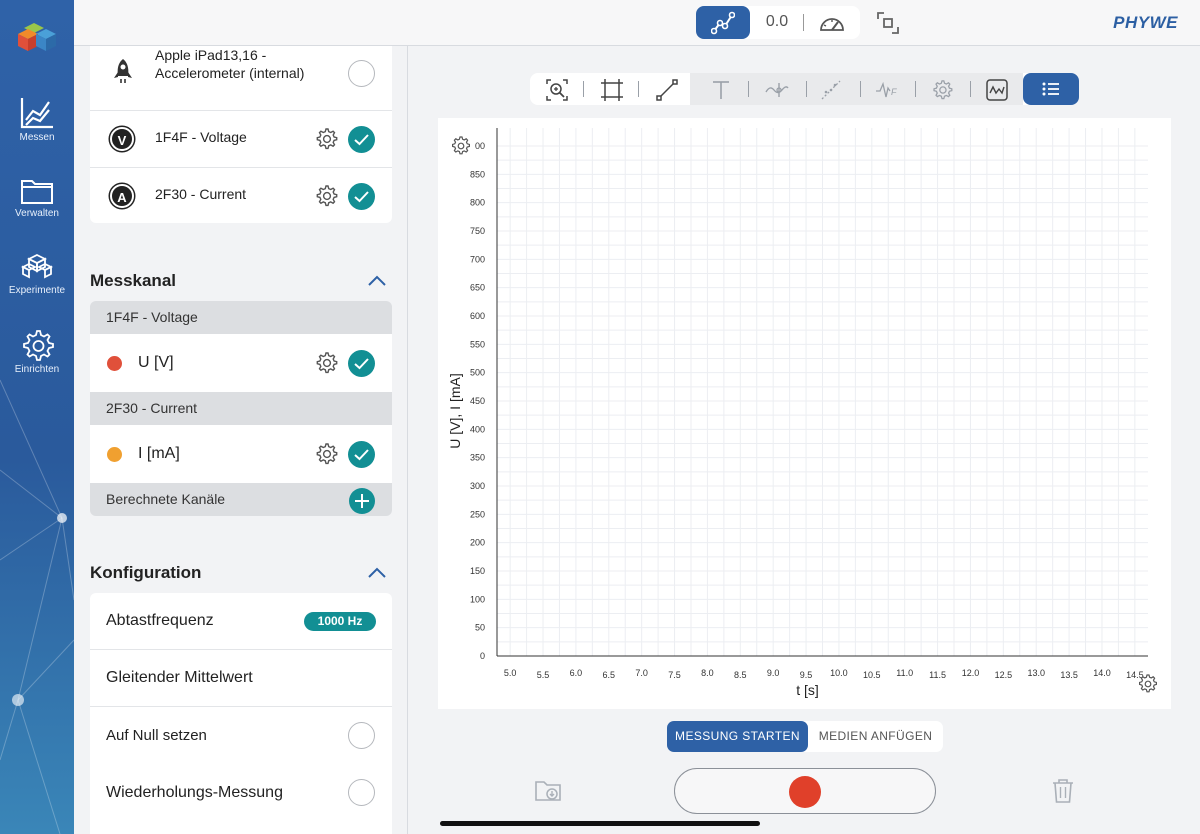  Describe the element at coordinates (477, 231) in the screenshot. I see `y-tick-label: 750` at that location.